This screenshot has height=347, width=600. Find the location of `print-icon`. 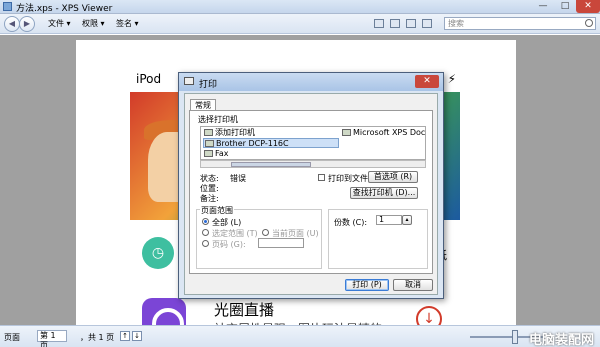

print-icon is located at coordinates (395, 23).